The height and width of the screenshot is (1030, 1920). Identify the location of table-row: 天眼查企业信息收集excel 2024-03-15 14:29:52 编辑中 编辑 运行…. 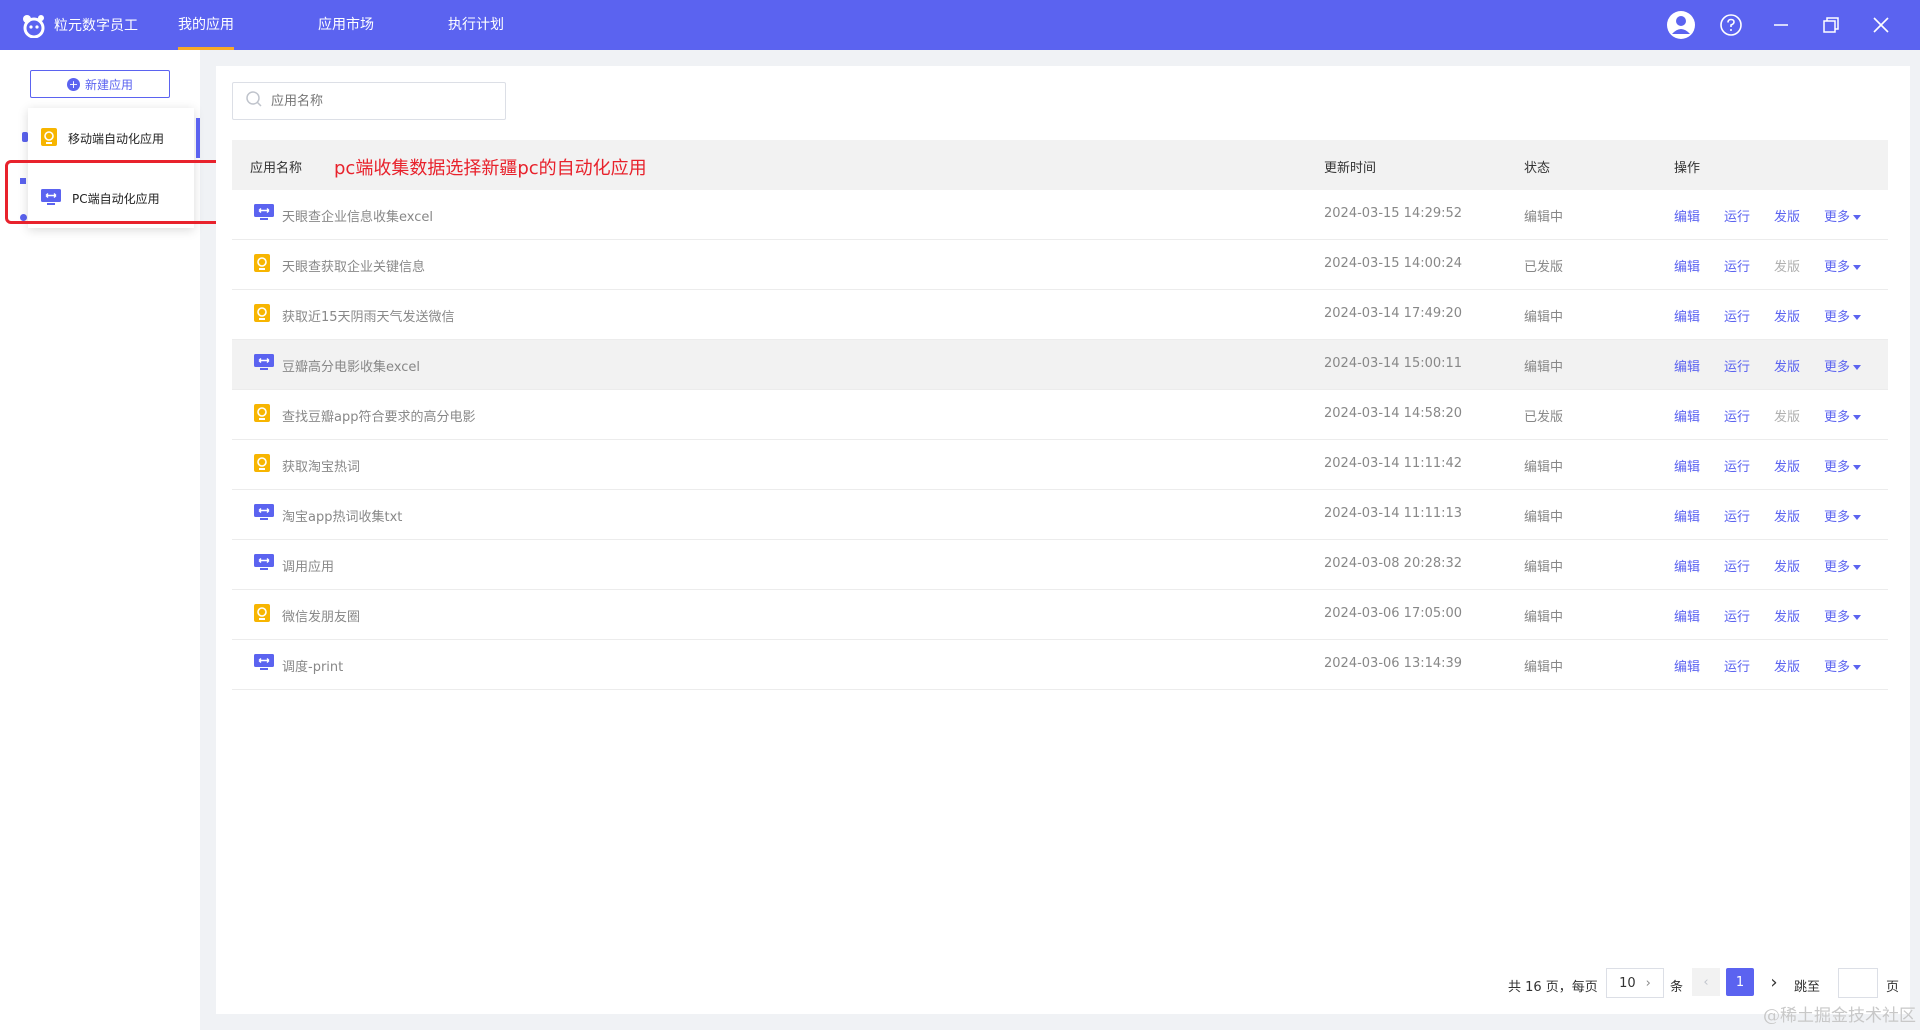
(1060, 215).